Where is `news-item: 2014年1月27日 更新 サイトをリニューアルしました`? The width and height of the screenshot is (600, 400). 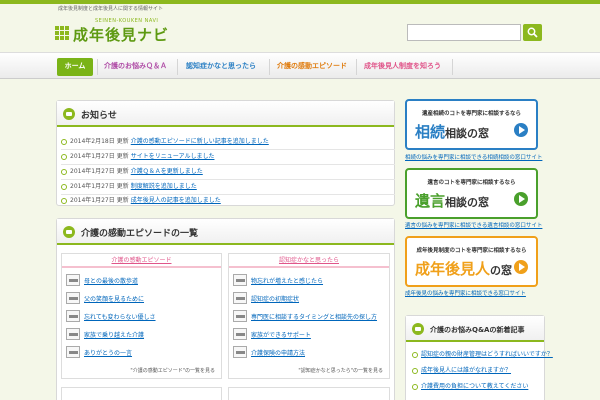
news-item: 2014年1月27日 更新 サイトをリニューアルしました is located at coordinates (137, 157).